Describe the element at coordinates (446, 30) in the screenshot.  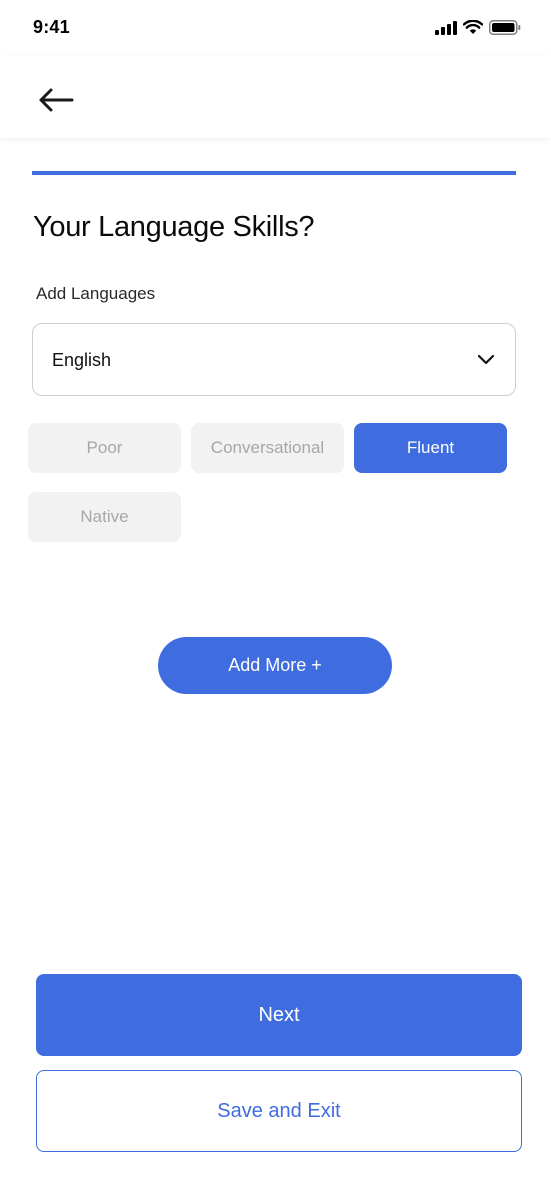
I see `cellular-signal-icon` at that location.